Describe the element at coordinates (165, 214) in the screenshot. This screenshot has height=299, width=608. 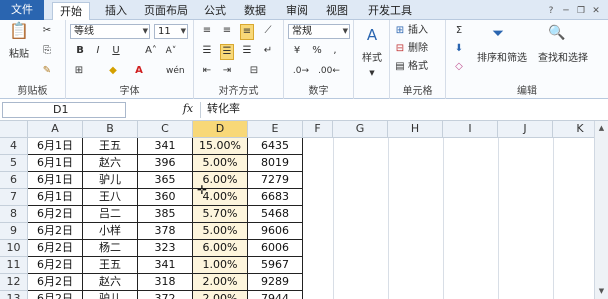
I see `cell-number: 385` at that location.